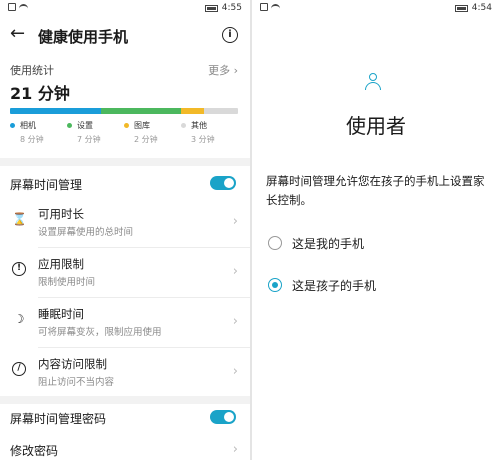 This screenshot has width=500, height=460. What do you see at coordinates (125, 273) in the screenshot?
I see `menu-item-app-limits: ! 应用限制 限制使用时间 ›` at bounding box center [125, 273].